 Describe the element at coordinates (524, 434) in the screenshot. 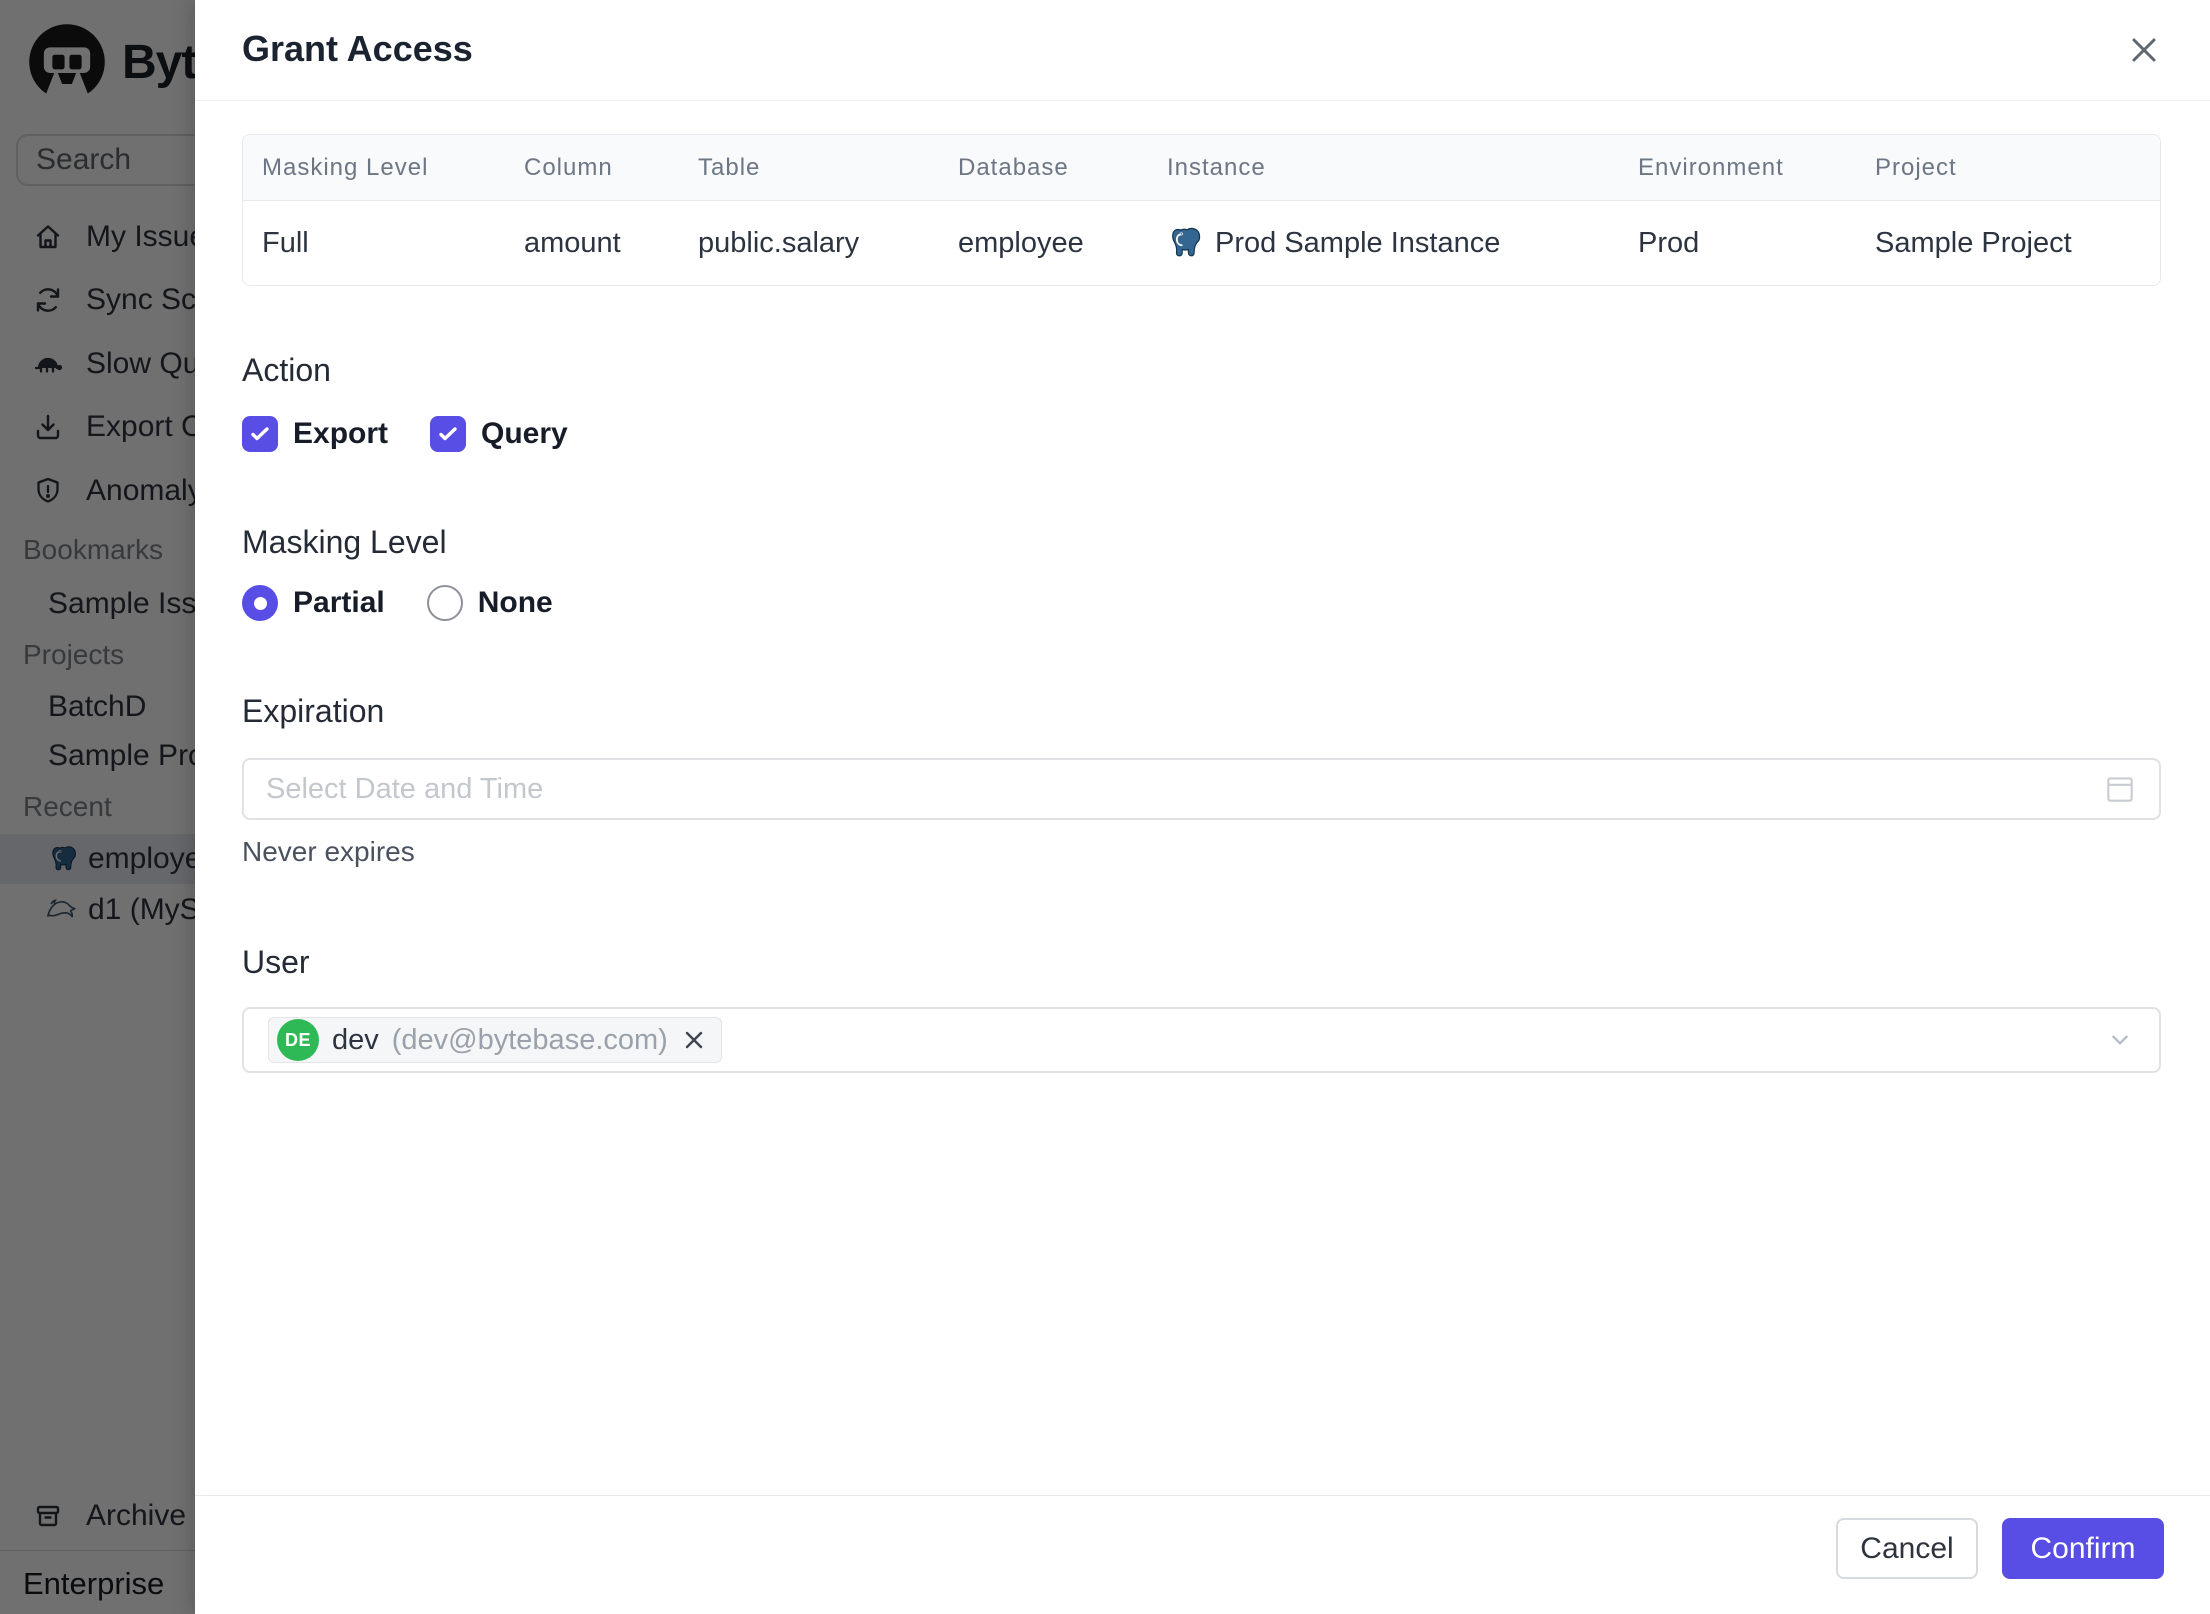

I see `query-checkbox-label: Query` at that location.